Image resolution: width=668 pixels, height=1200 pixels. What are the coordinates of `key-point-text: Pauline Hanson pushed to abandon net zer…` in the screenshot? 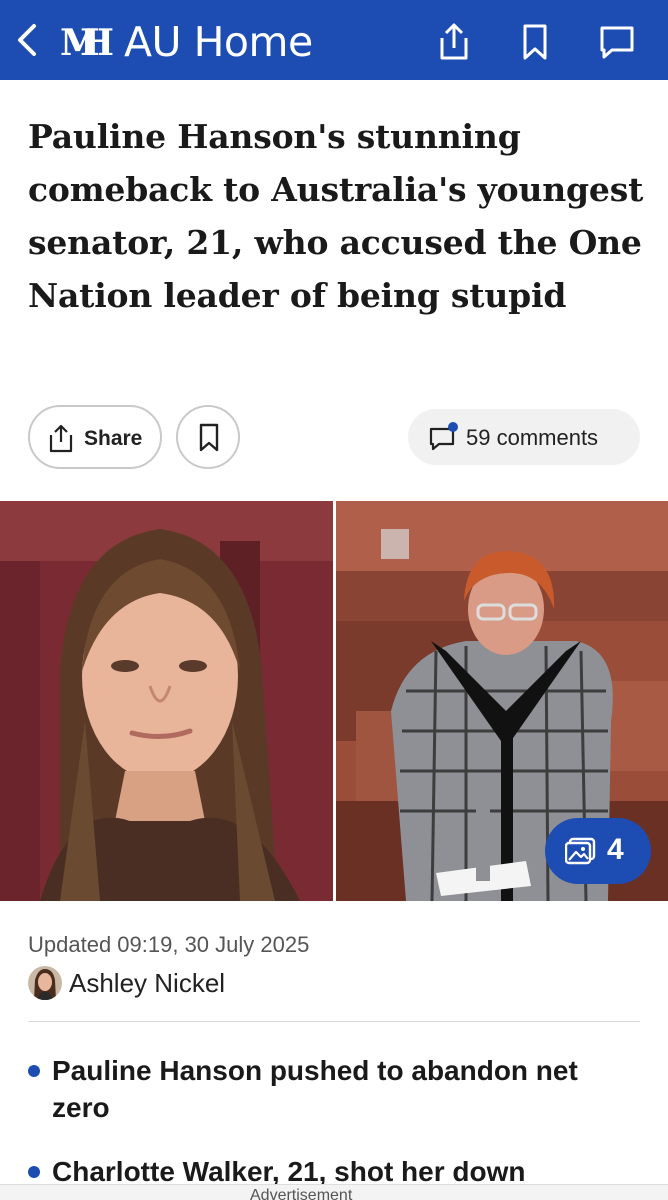 It's located at (315, 1089).